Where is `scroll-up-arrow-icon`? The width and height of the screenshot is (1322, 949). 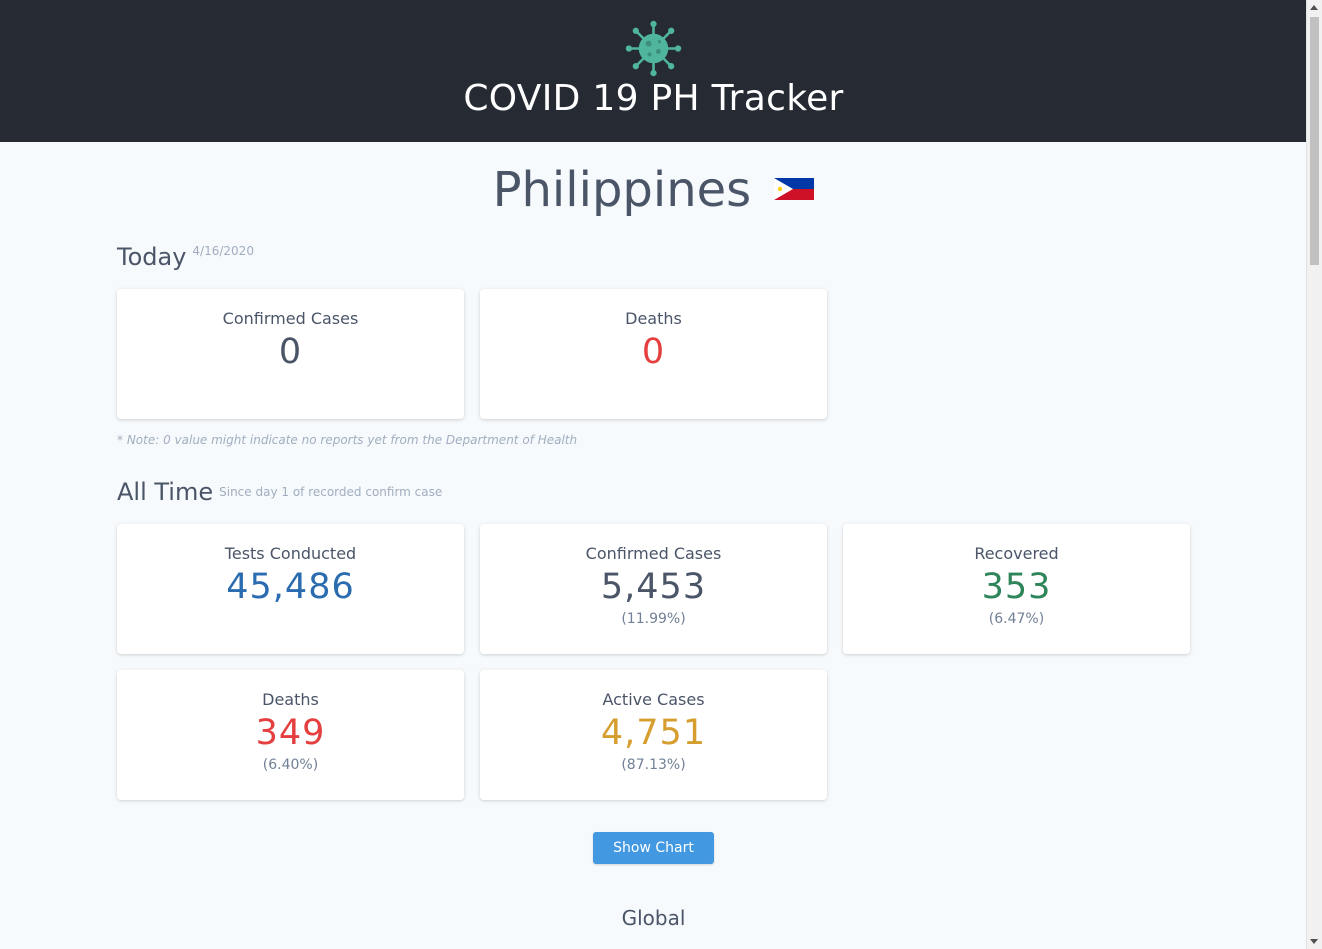 scroll-up-arrow-icon is located at coordinates (1314, 7).